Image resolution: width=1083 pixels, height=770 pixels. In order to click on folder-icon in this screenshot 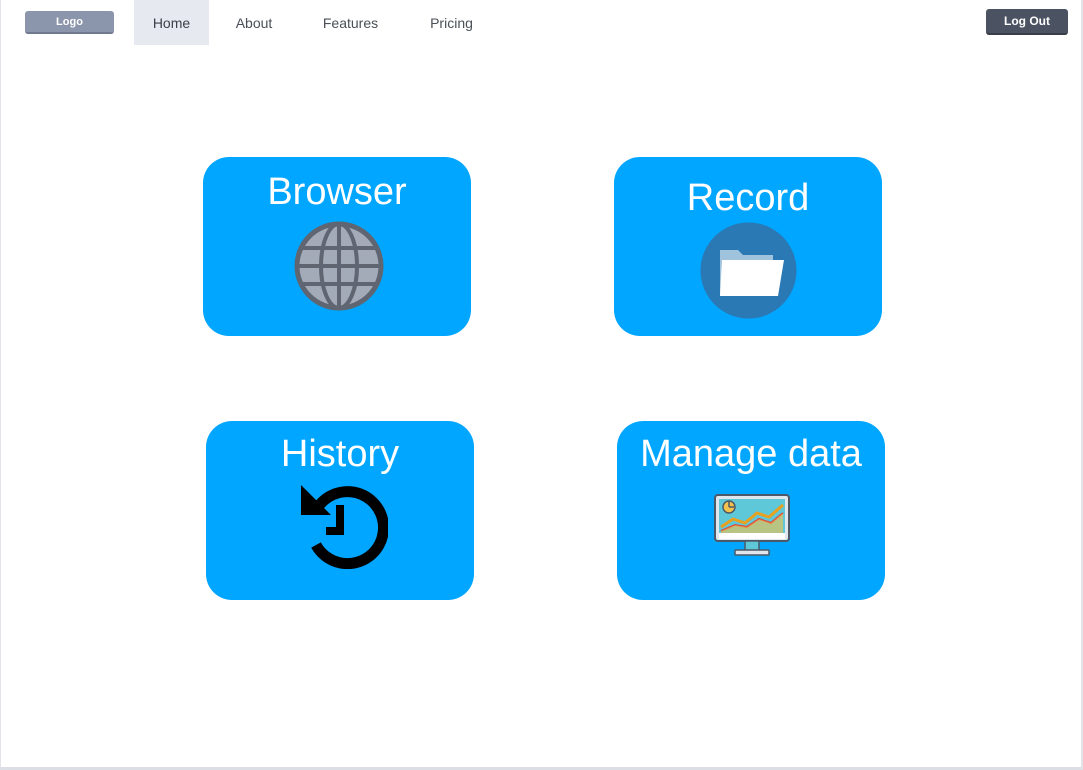, I will do `click(748, 270)`.